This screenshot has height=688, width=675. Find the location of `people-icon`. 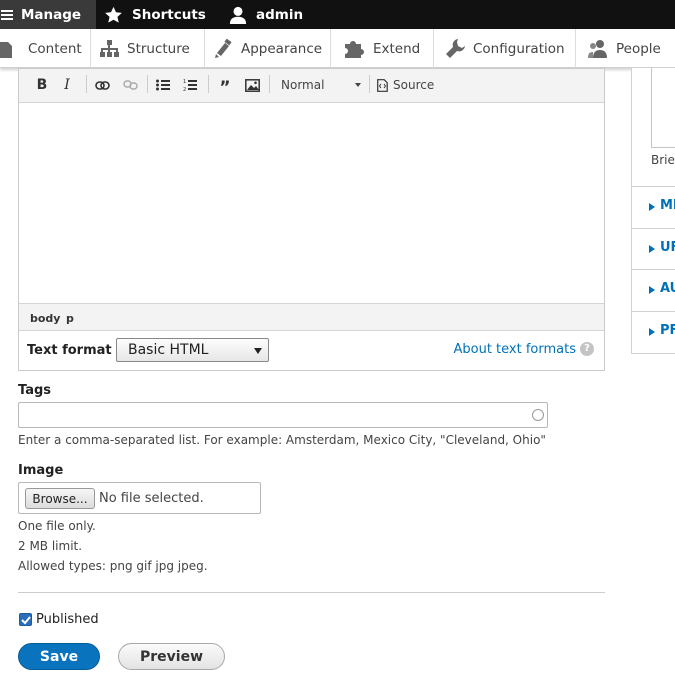

people-icon is located at coordinates (597, 49).